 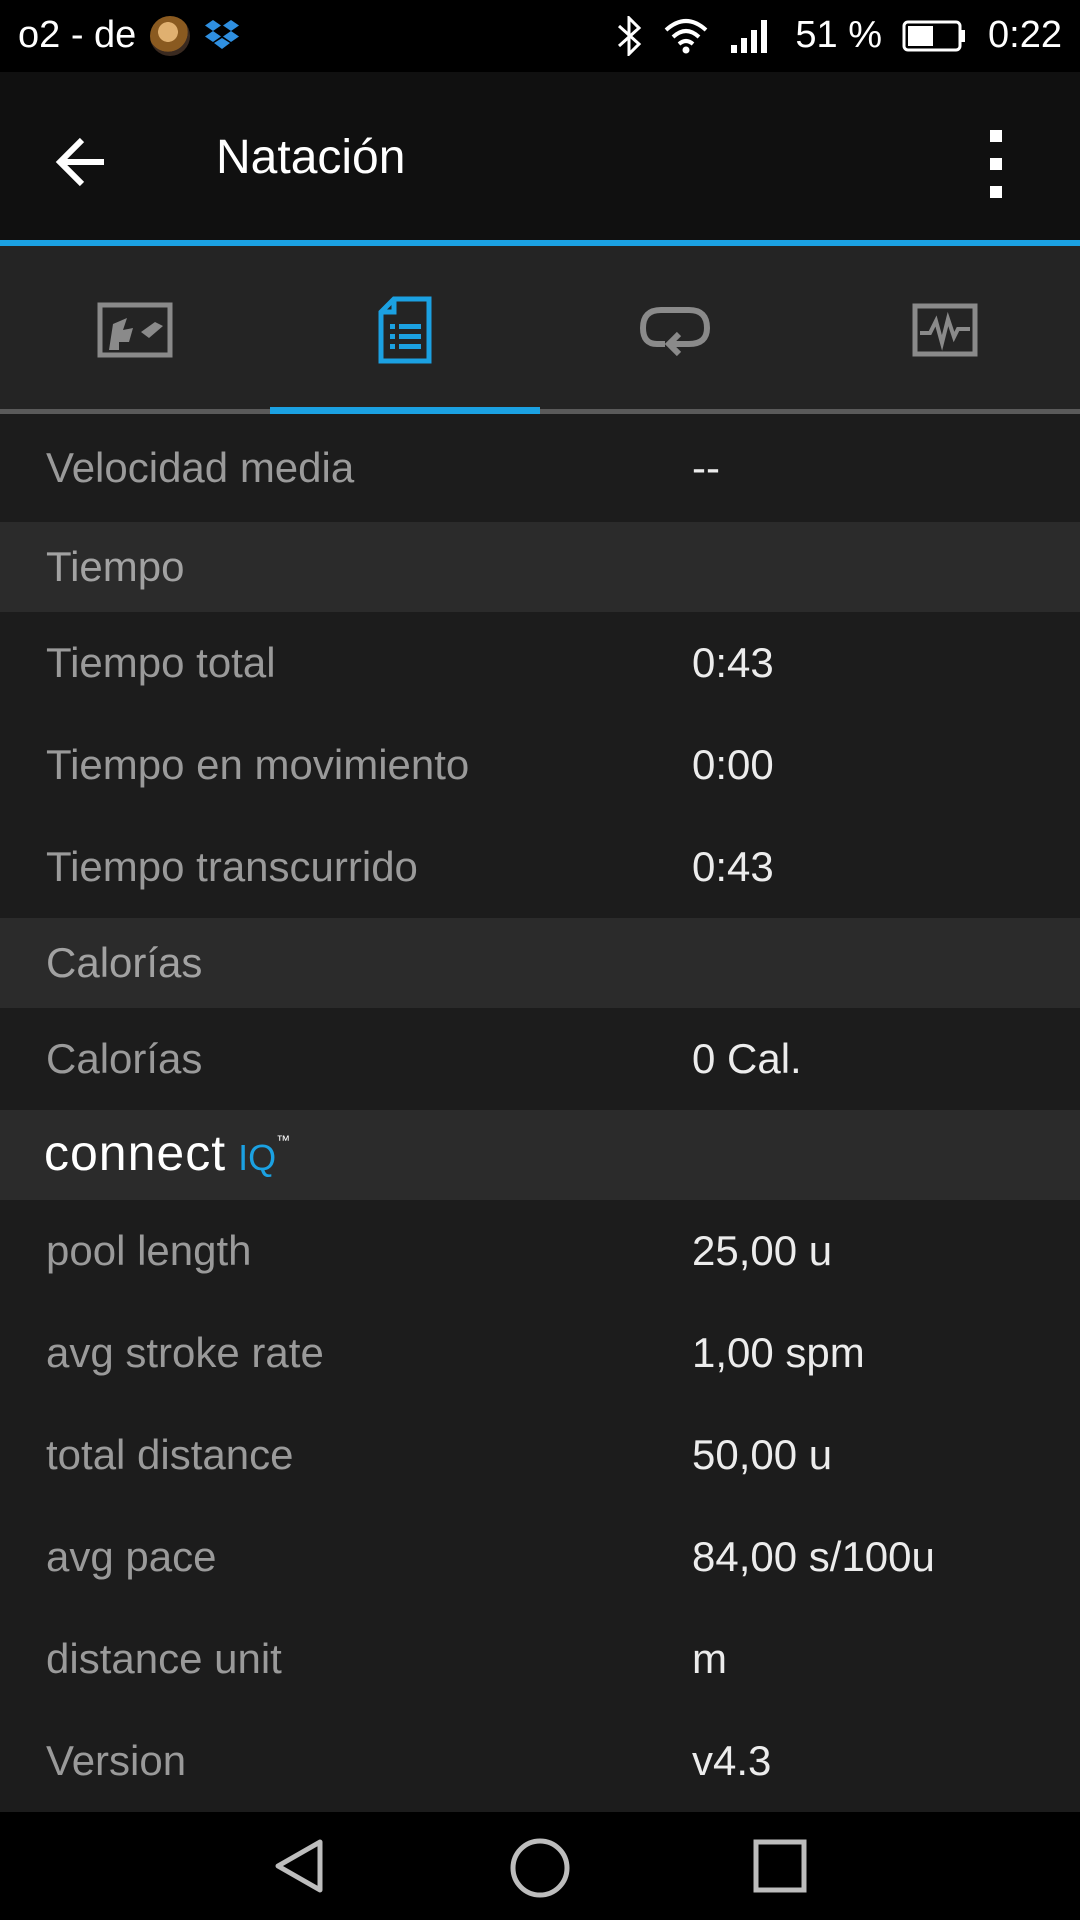 What do you see at coordinates (780, 1866) in the screenshot?
I see `recents-square-icon` at bounding box center [780, 1866].